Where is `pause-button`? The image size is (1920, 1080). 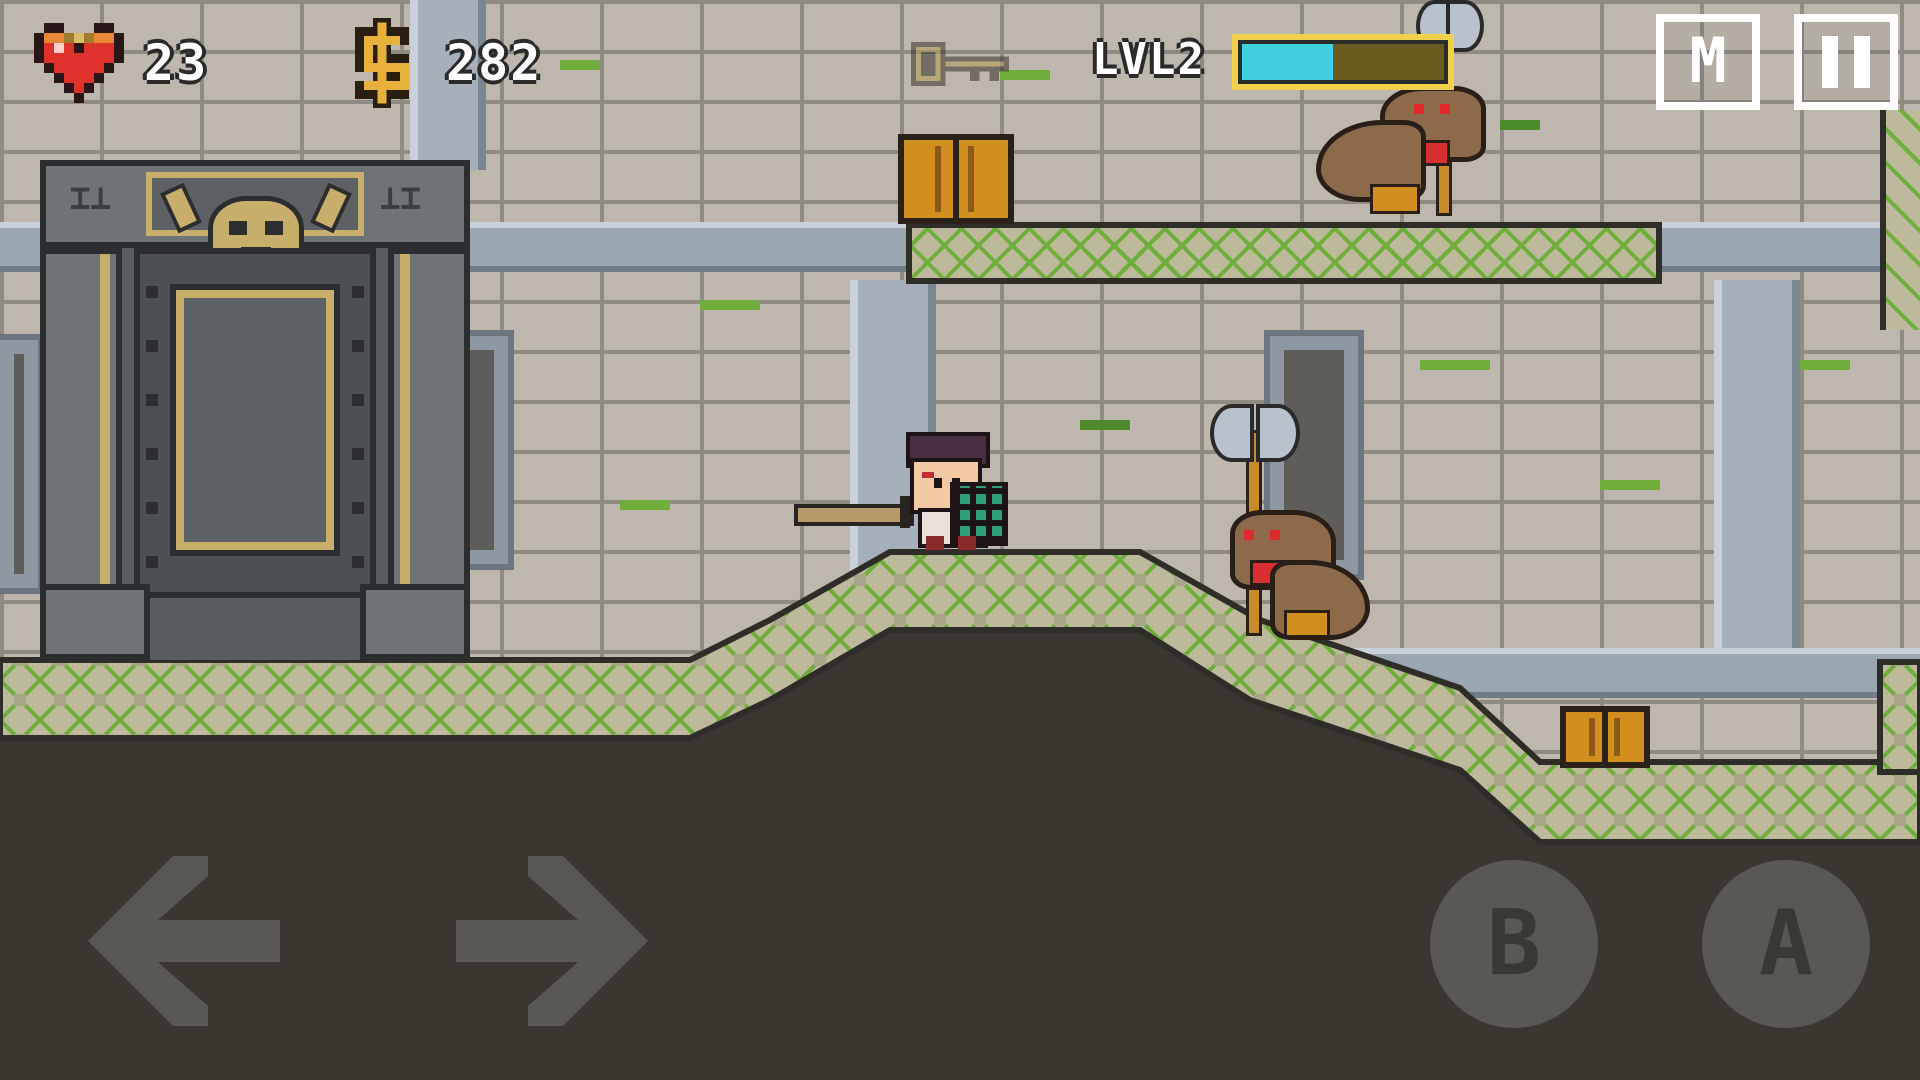
pause-button is located at coordinates (1846, 62).